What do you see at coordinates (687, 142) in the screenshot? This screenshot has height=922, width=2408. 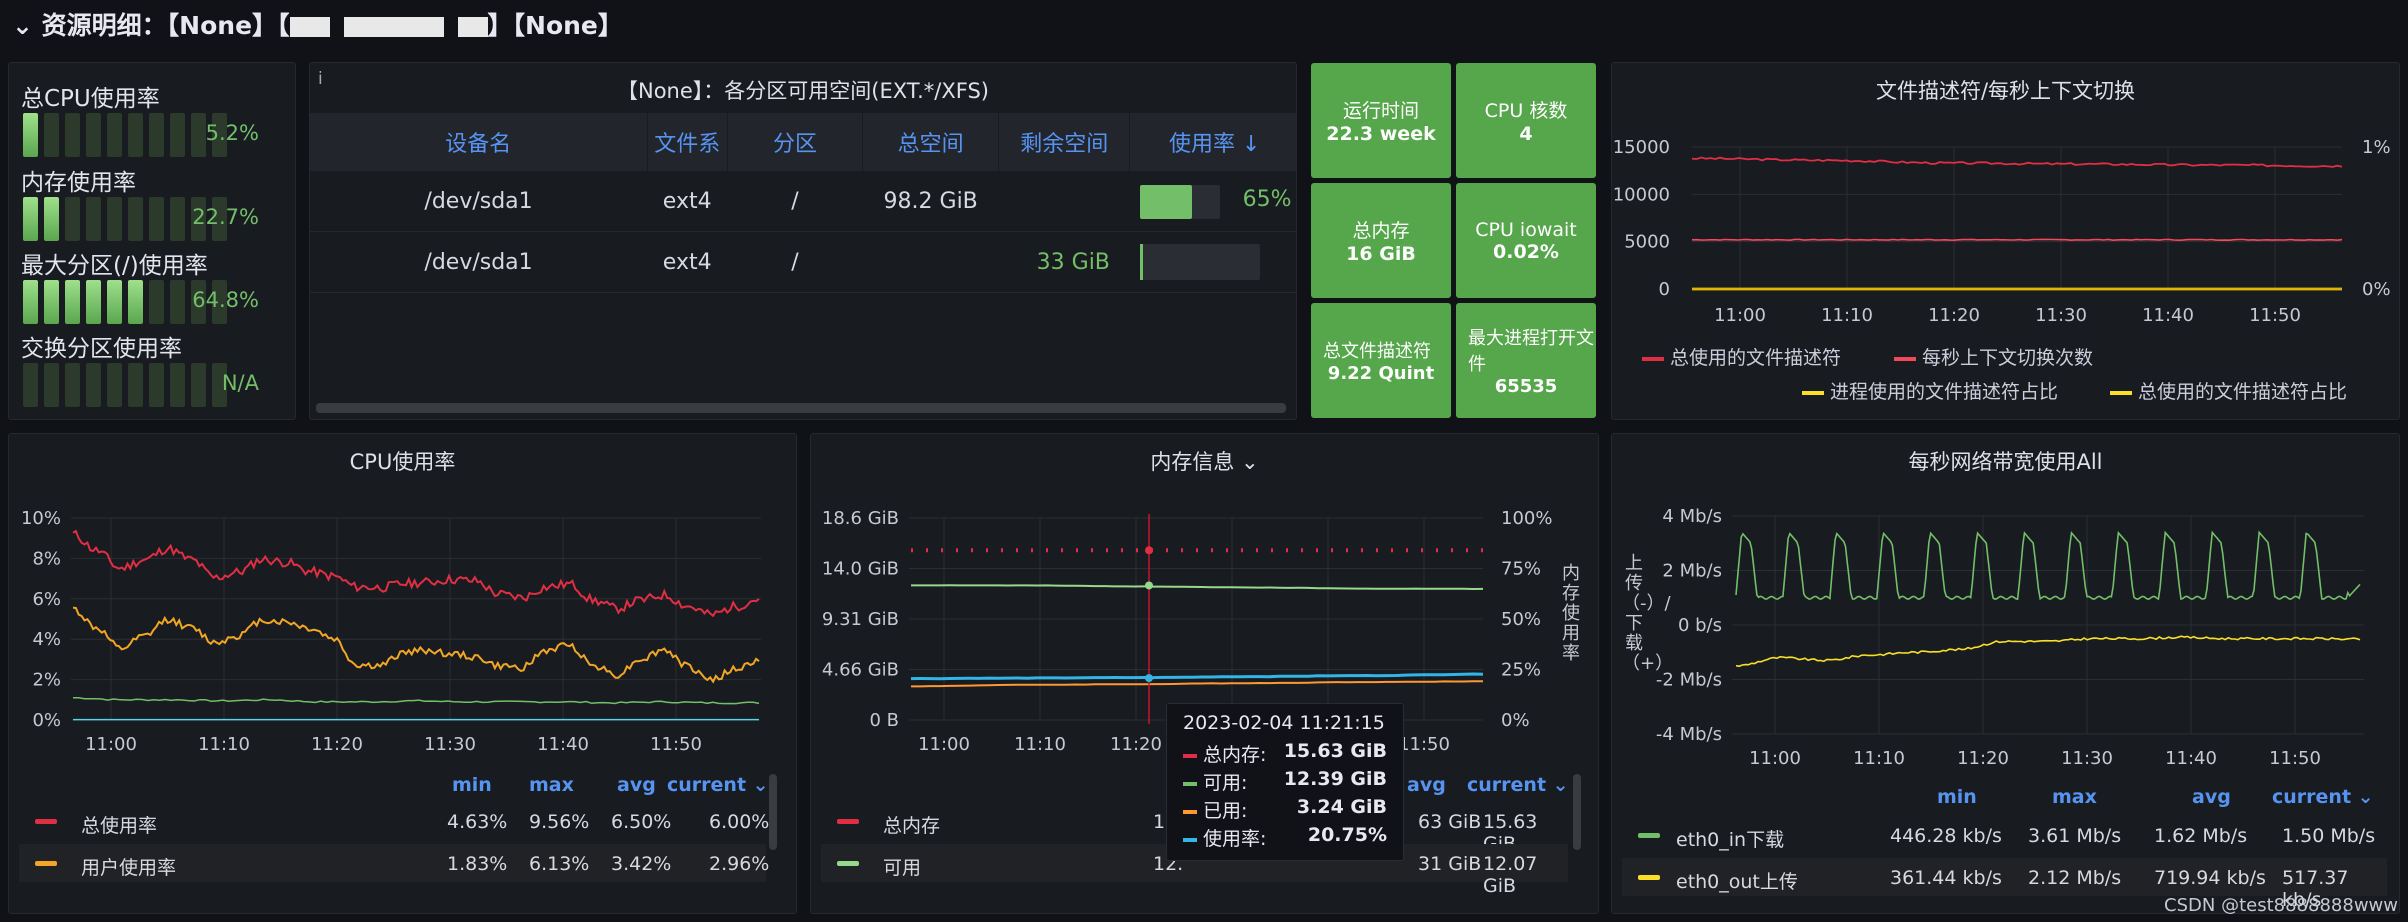 I see `column-header: 文件系` at bounding box center [687, 142].